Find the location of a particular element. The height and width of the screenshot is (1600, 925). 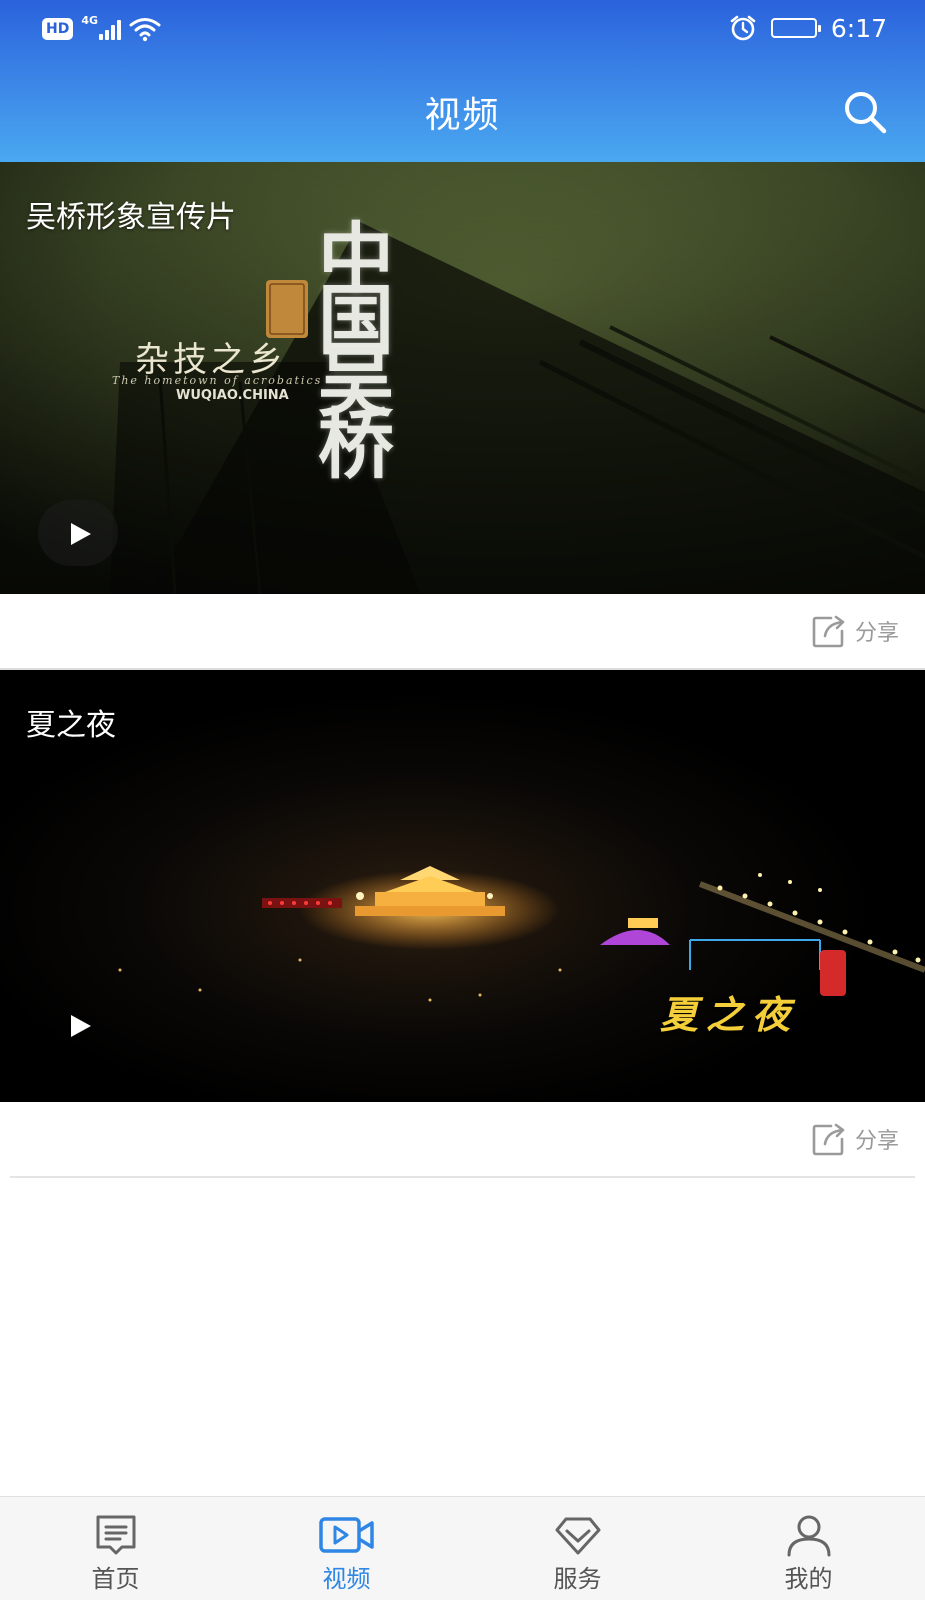

tab-mine: 我的 is located at coordinates (808, 1548).